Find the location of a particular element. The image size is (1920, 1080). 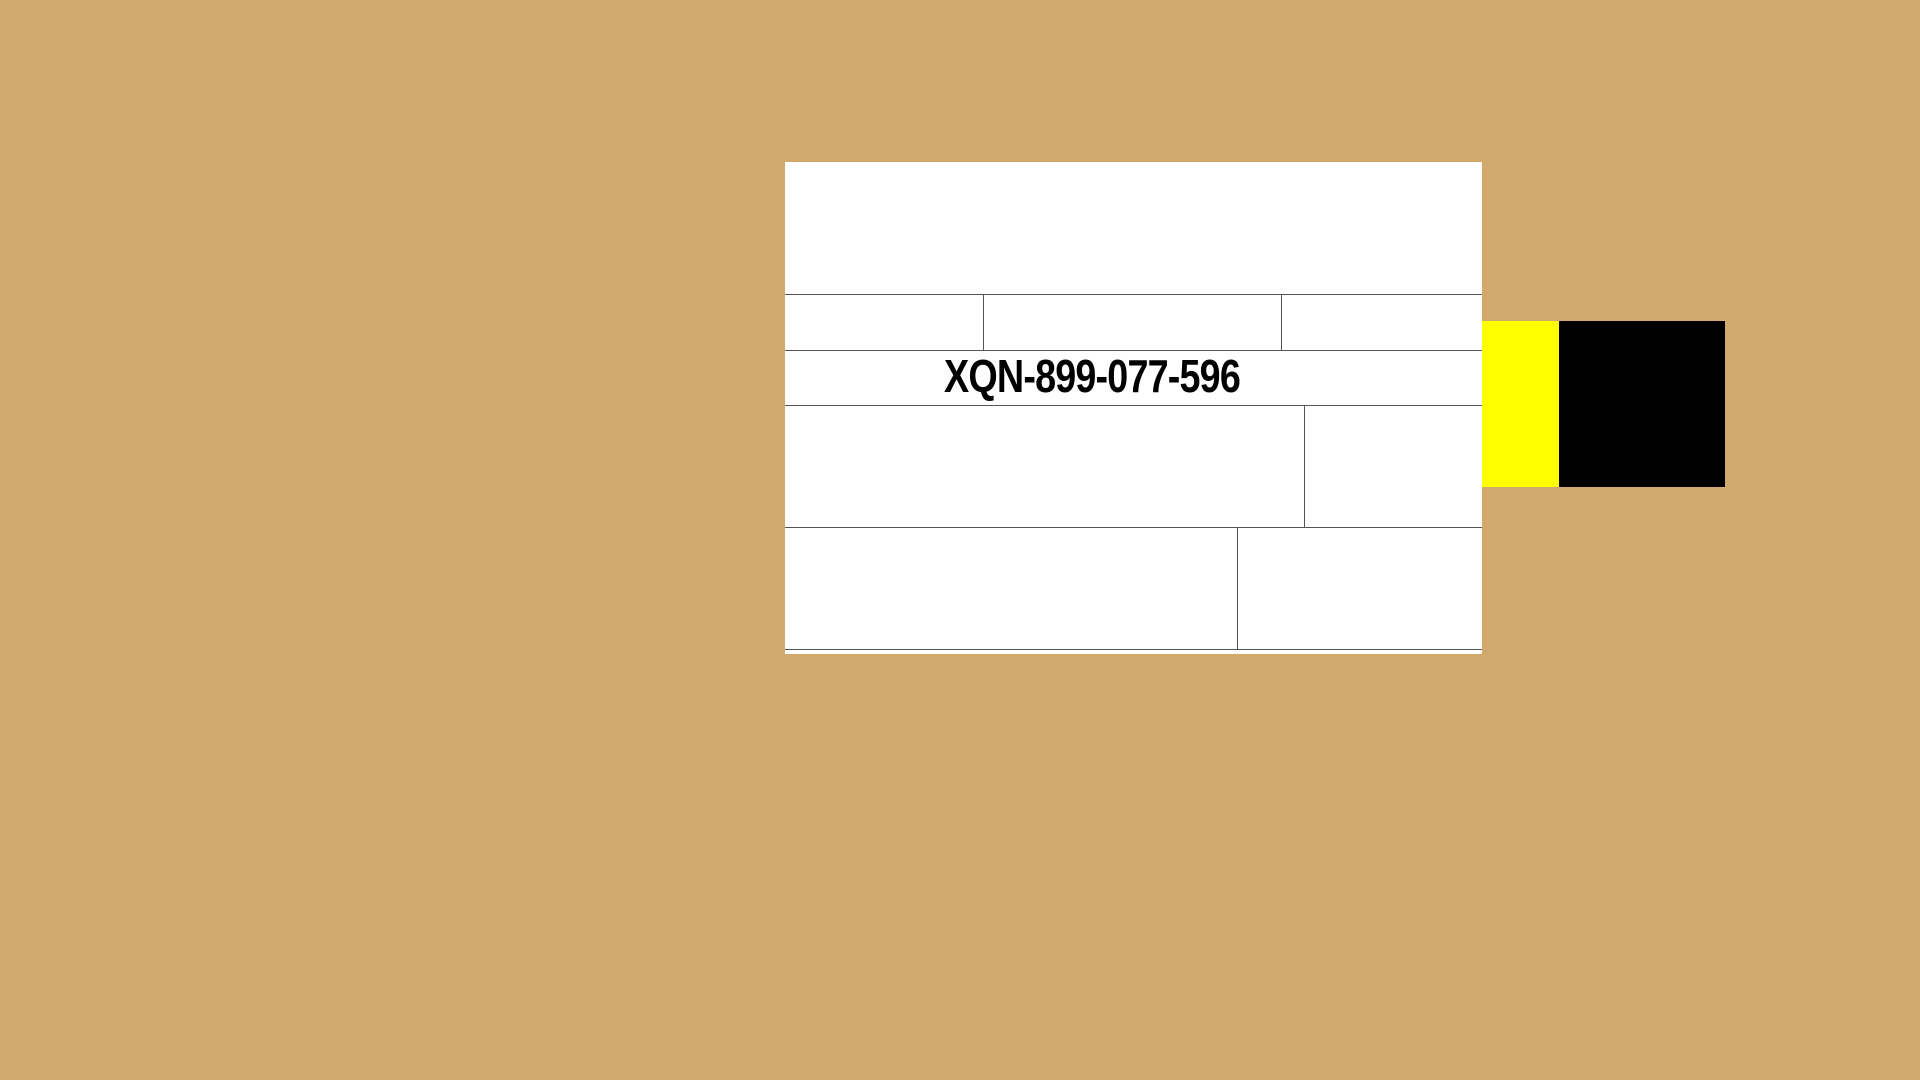

black-tape is located at coordinates (1642, 404).